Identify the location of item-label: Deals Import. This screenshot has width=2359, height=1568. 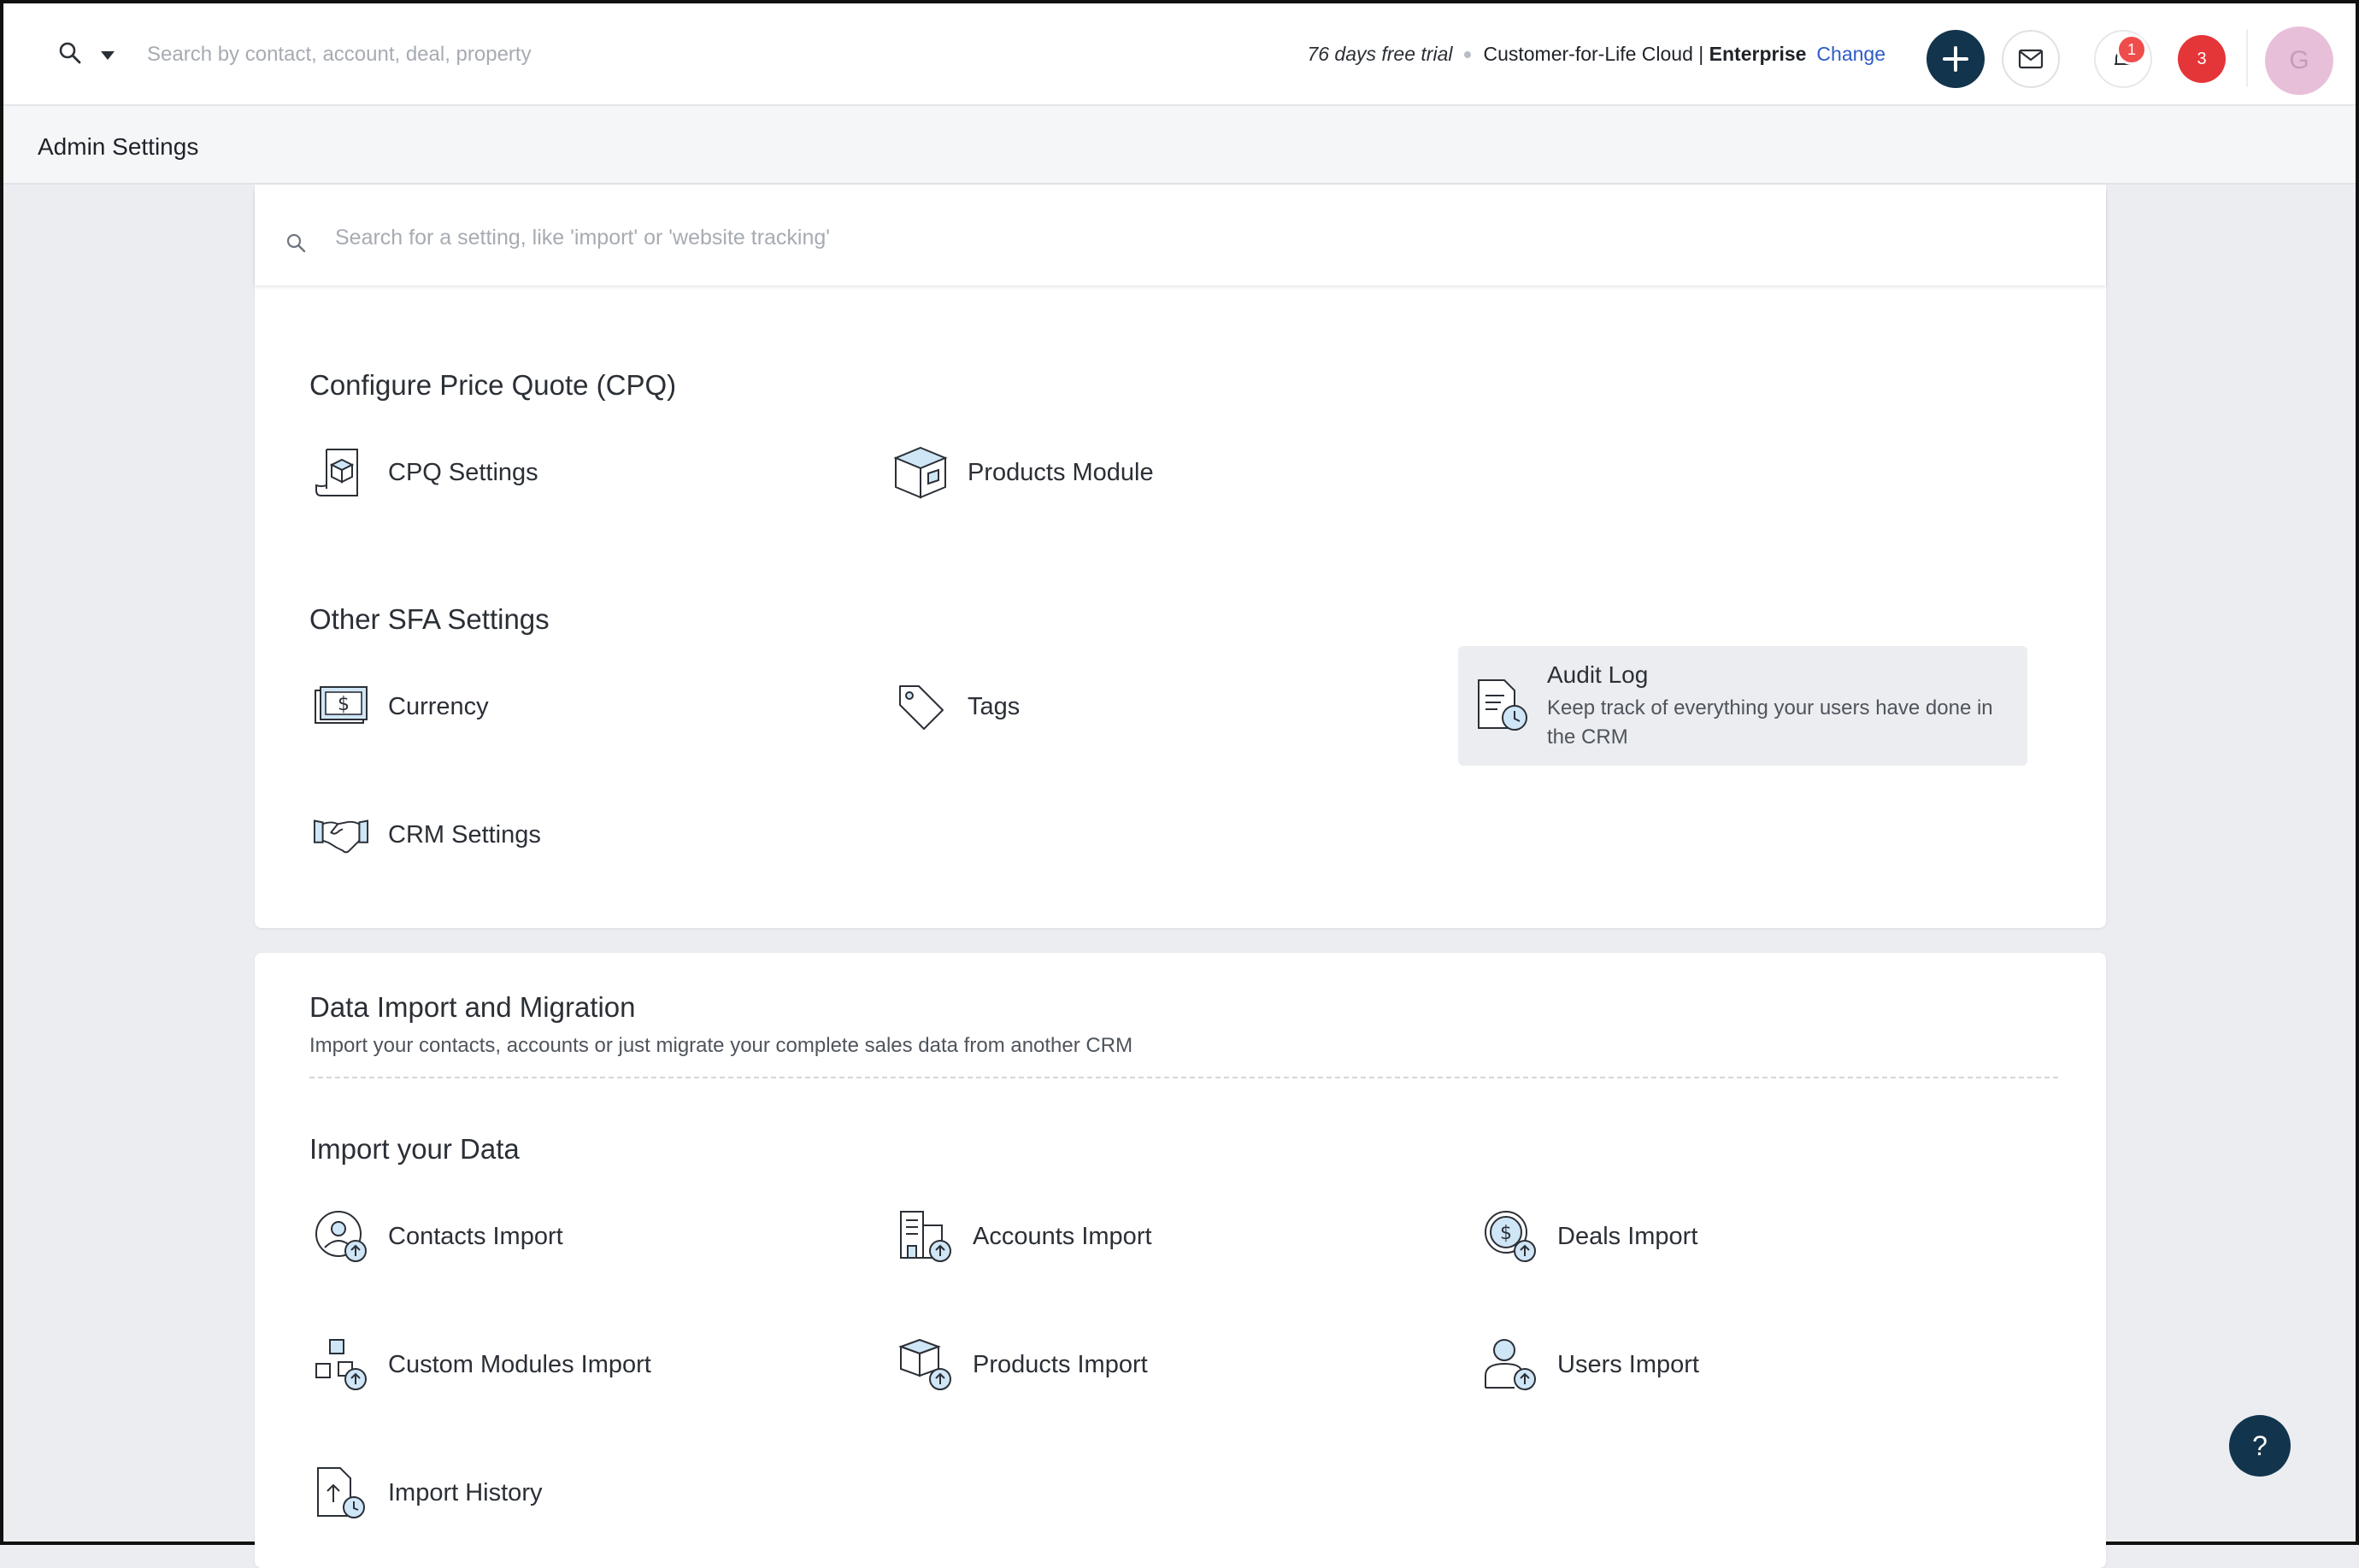
(1627, 1236).